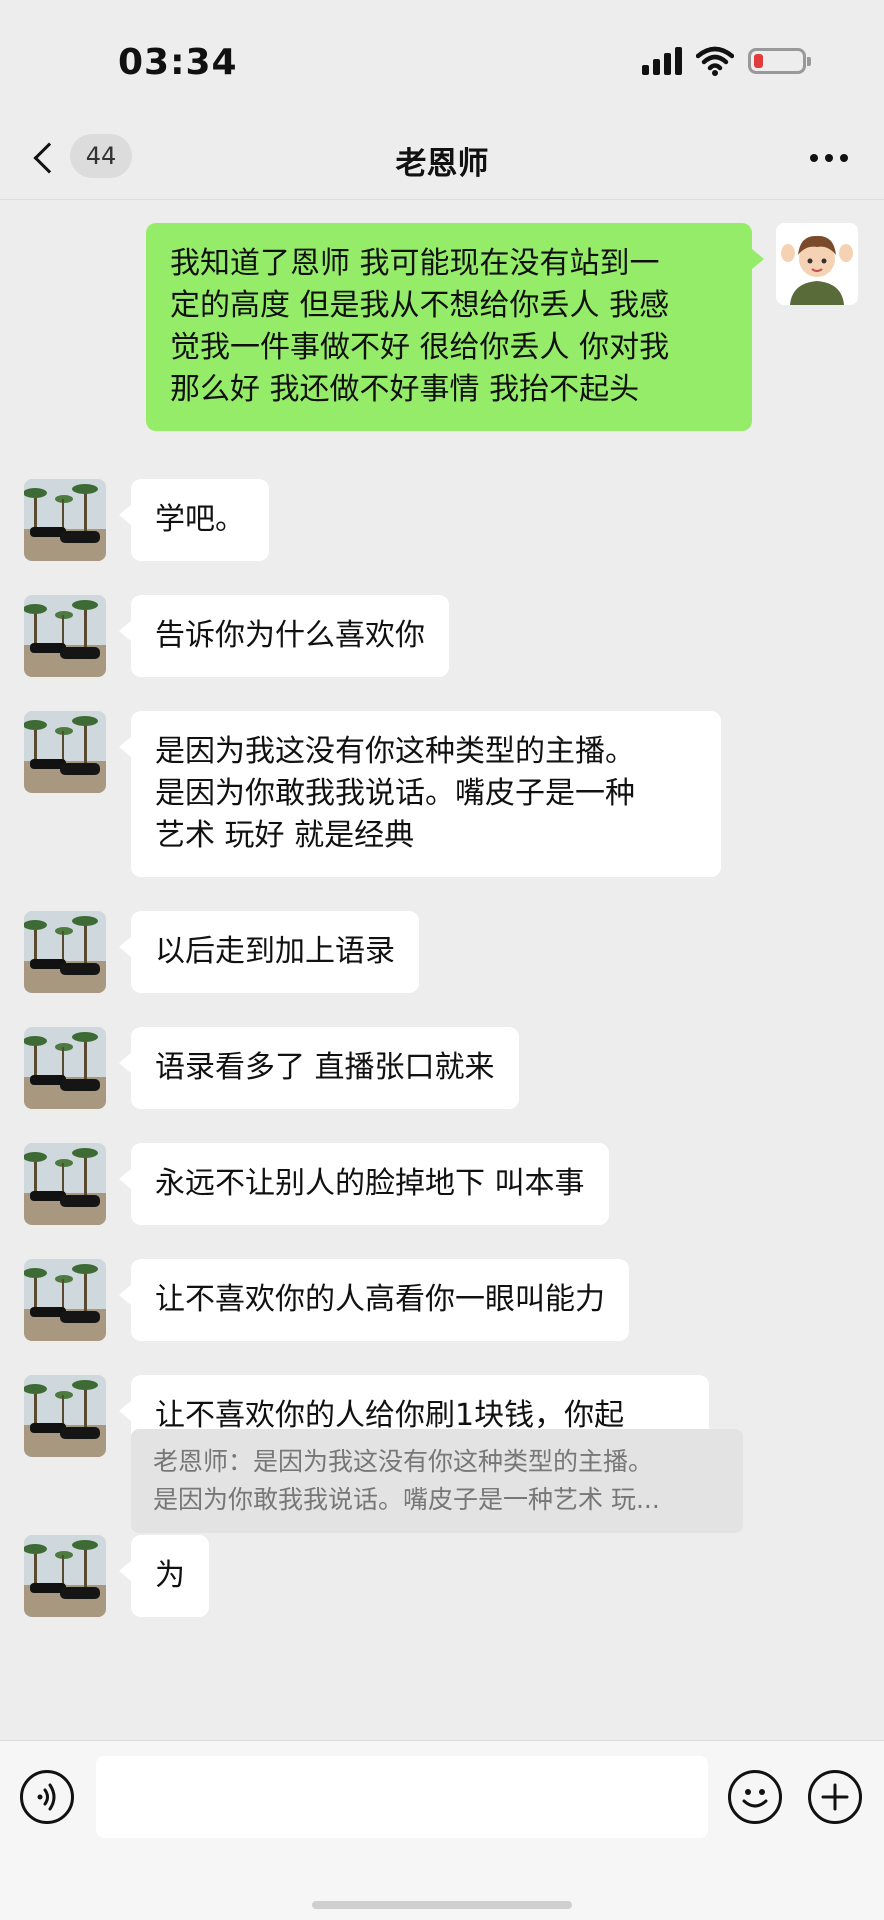  What do you see at coordinates (415, 263) in the screenshot?
I see `message-text-line: 我知道了恩师 我可能现在没有站到一` at bounding box center [415, 263].